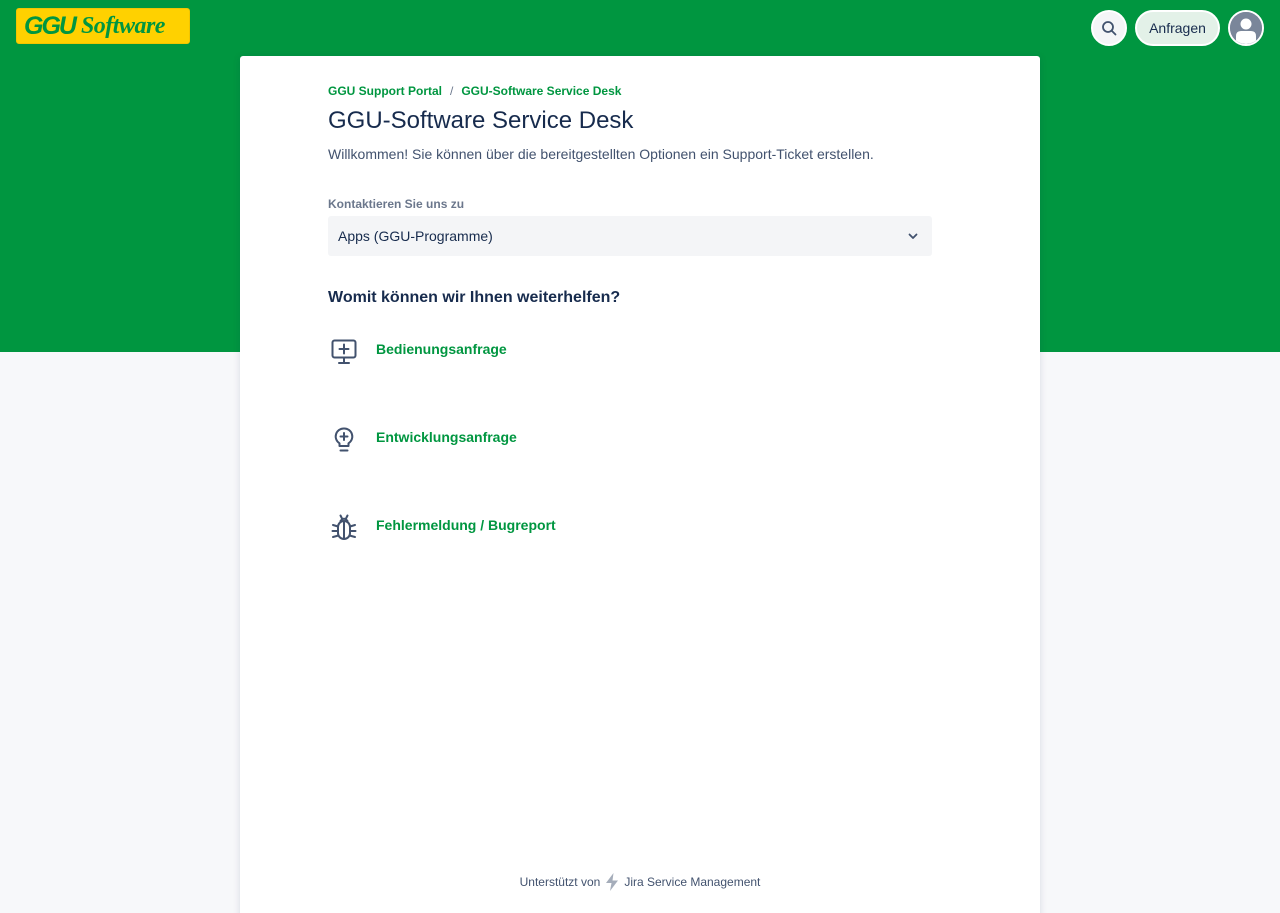 The height and width of the screenshot is (913, 1280). Describe the element at coordinates (541, 91) in the screenshot. I see `breadcrumb-service-desk: GGU-Software Service Desk` at that location.